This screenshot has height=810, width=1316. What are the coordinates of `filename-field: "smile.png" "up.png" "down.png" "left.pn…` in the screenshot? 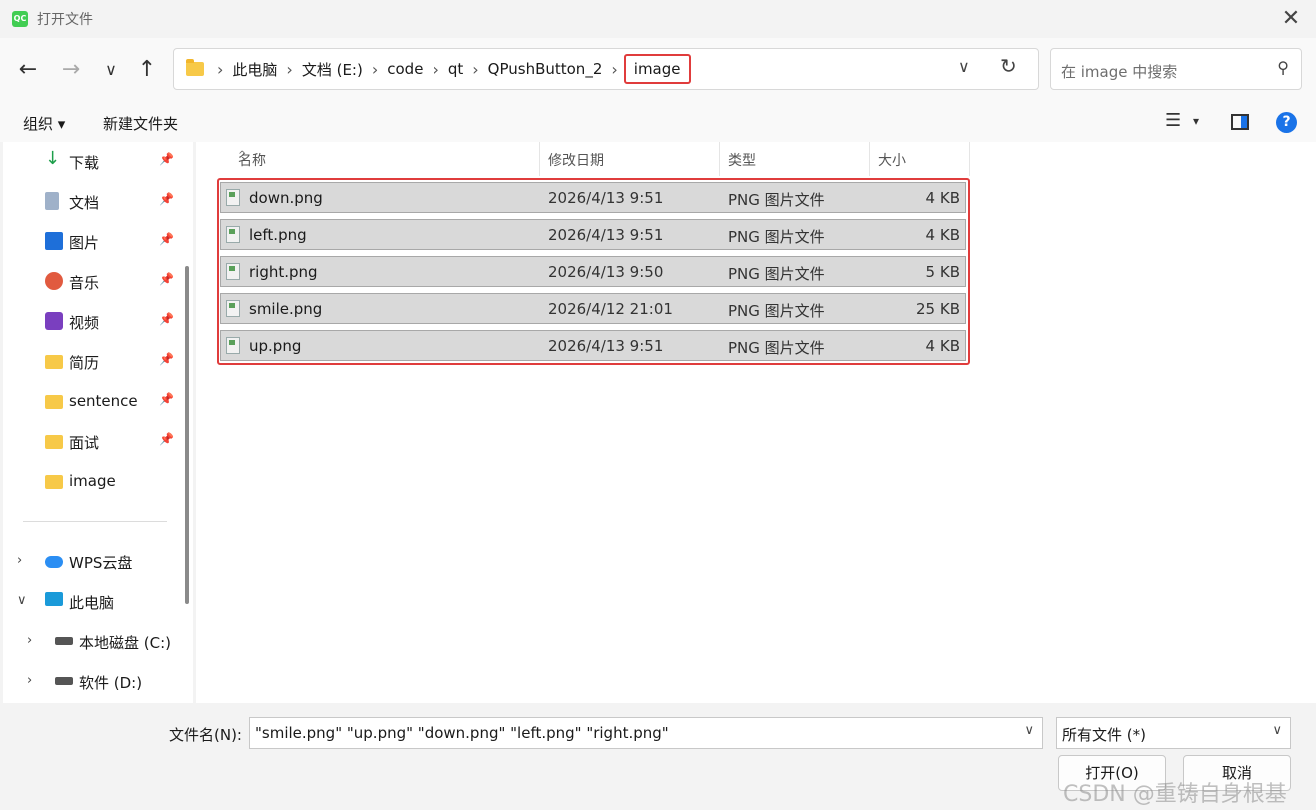 It's located at (646, 733).